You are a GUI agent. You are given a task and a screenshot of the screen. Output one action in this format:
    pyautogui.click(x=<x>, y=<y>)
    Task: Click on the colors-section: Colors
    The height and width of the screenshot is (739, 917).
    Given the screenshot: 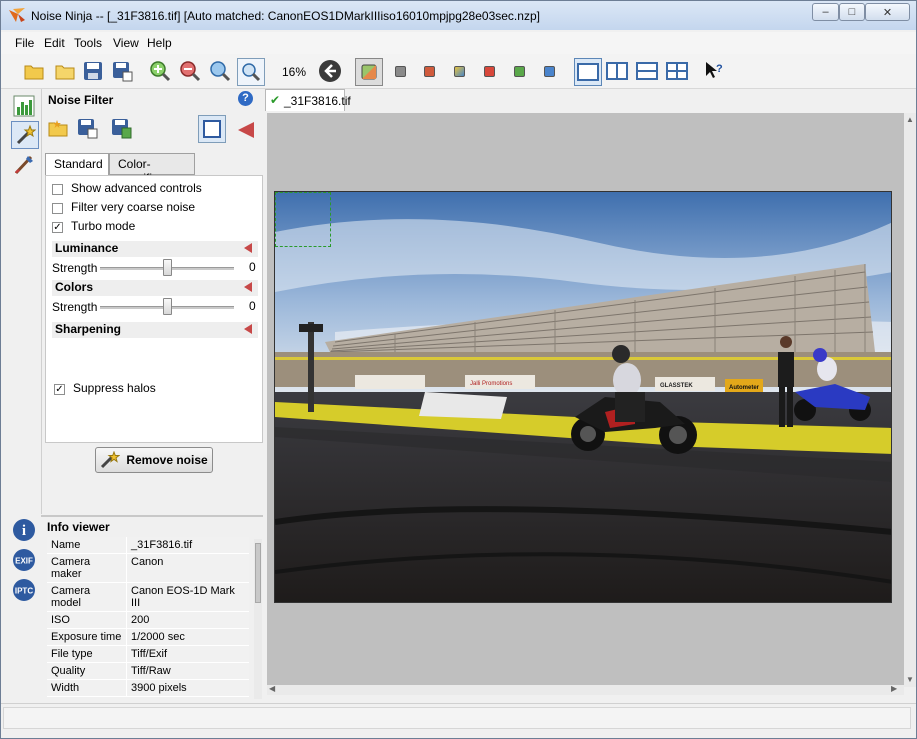 What is the action you would take?
    pyautogui.click(x=155, y=288)
    